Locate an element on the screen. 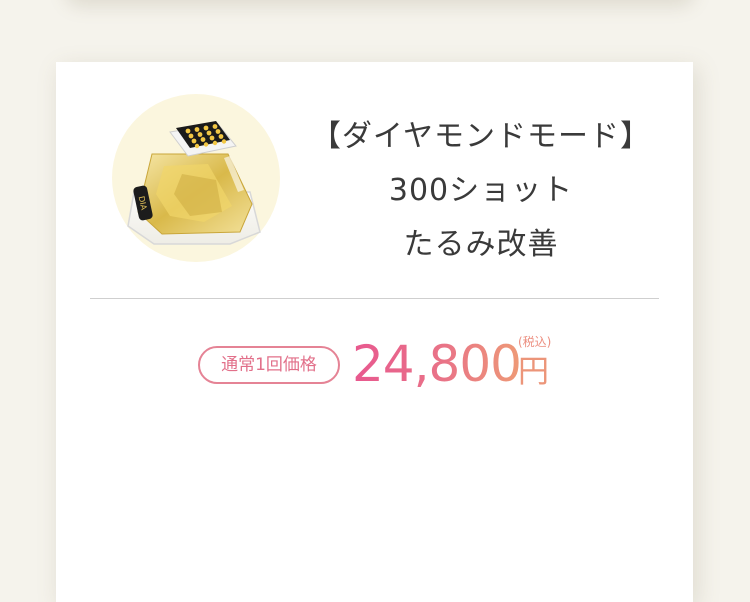 The image size is (750, 602). regular-price-badge: 通常1回価格 is located at coordinates (269, 365).